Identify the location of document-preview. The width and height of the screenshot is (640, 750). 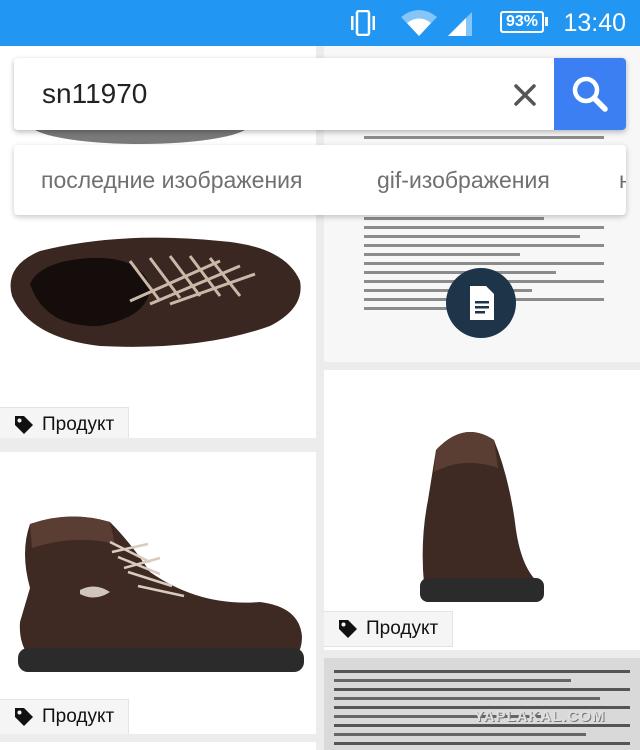
(482, 707).